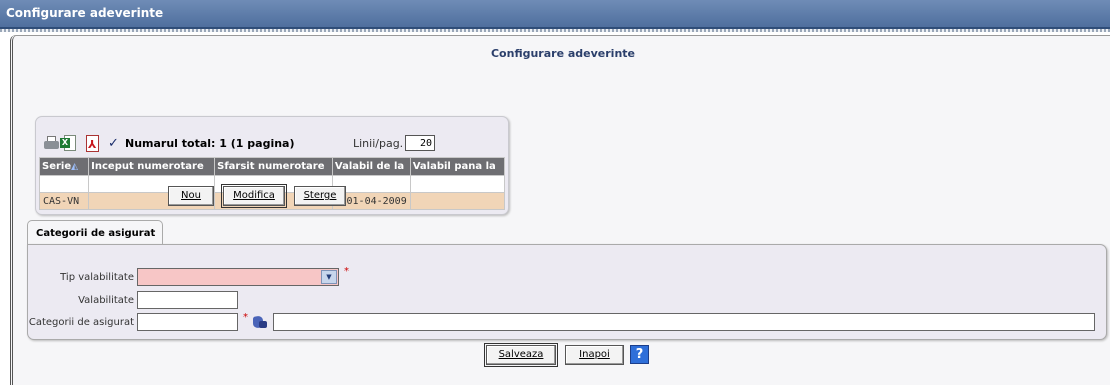 The image size is (1110, 385). Describe the element at coordinates (187, 300) in the screenshot. I see `valabilitate-input` at that location.